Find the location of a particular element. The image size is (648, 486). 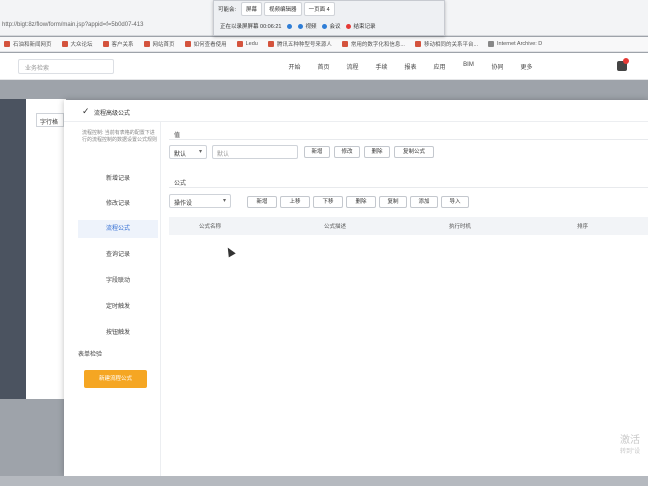

video-label: 视频 is located at coordinates (311, 27).